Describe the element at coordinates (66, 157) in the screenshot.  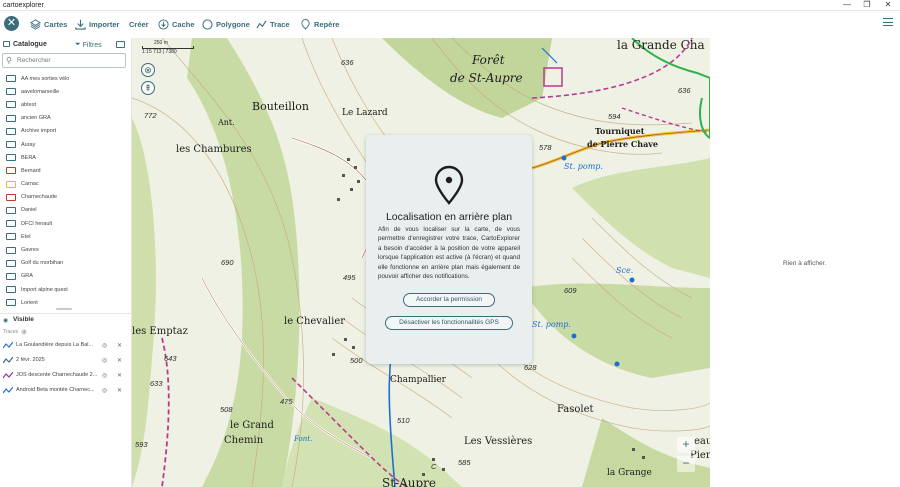
I see `catalogue-item: BERA` at that location.